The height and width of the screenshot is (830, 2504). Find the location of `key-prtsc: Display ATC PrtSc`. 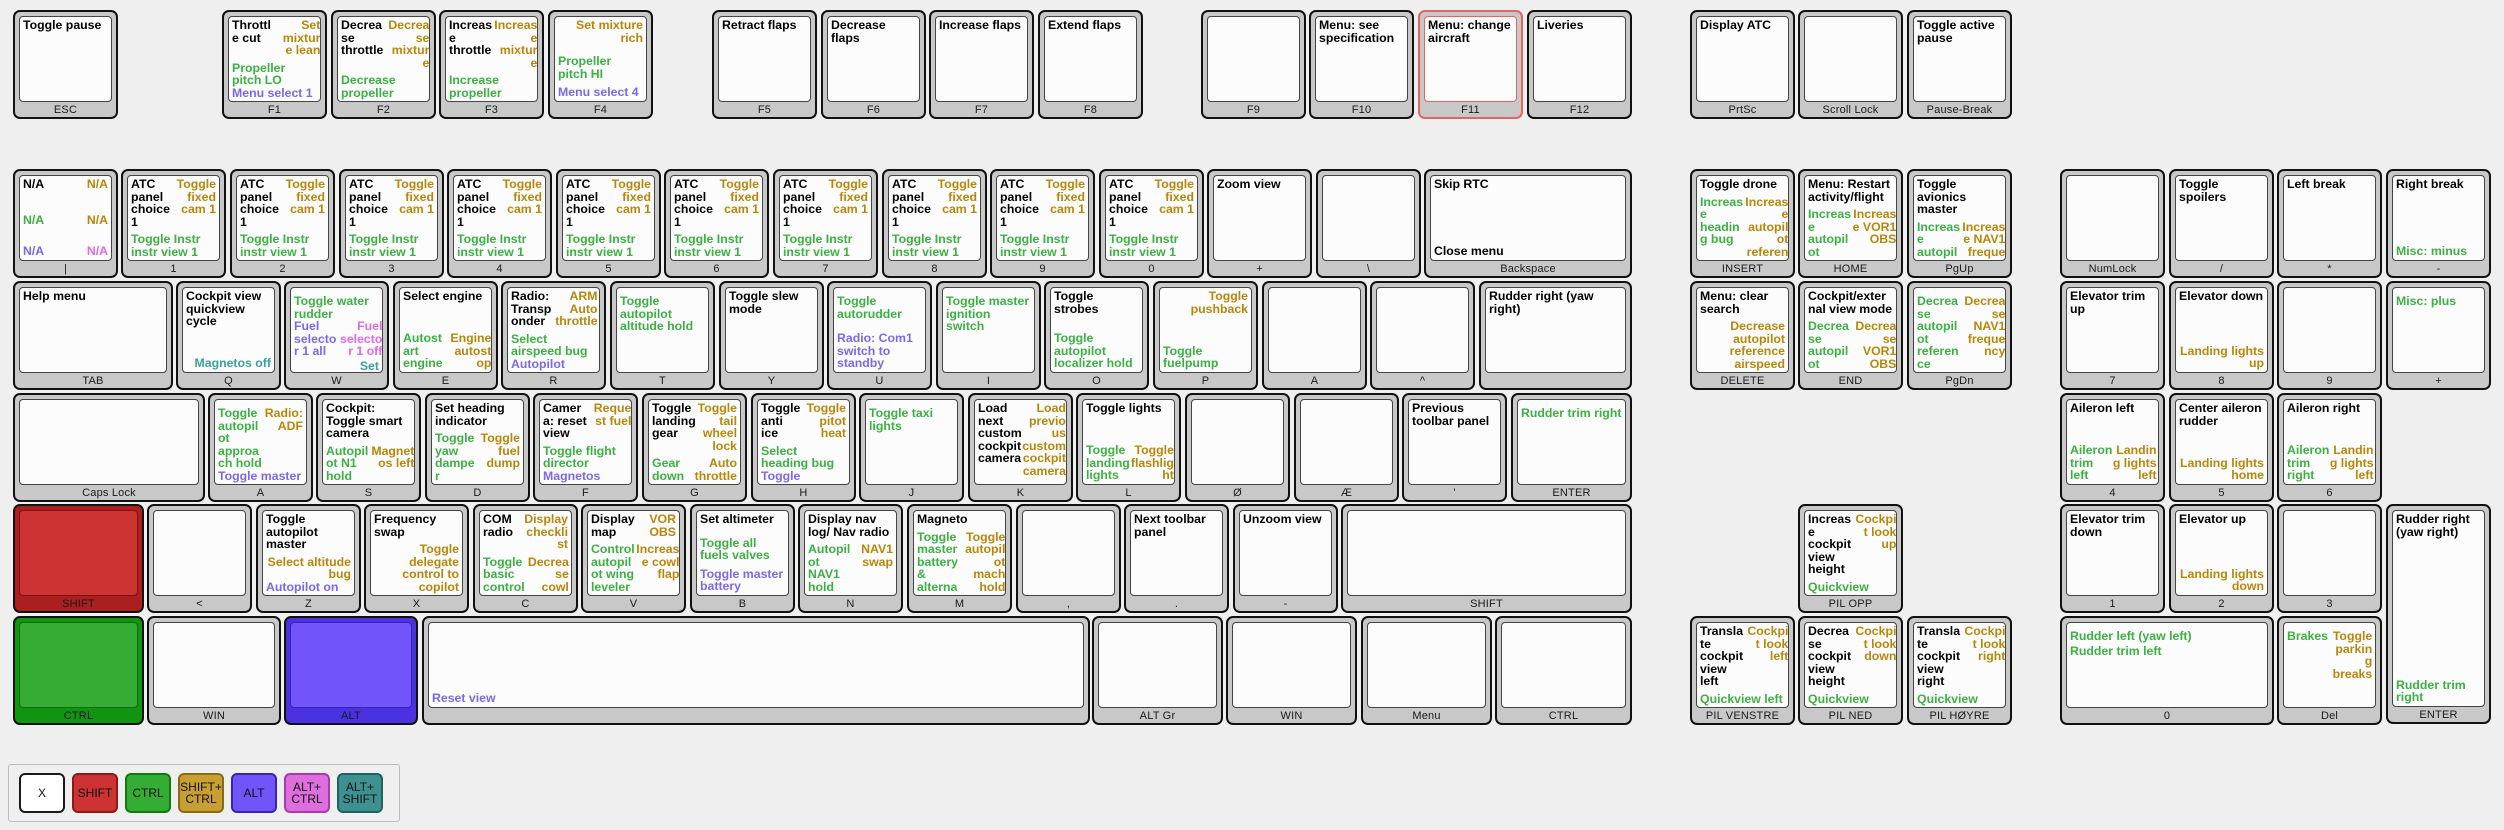

key-prtsc: Display ATC PrtSc is located at coordinates (1742, 64).